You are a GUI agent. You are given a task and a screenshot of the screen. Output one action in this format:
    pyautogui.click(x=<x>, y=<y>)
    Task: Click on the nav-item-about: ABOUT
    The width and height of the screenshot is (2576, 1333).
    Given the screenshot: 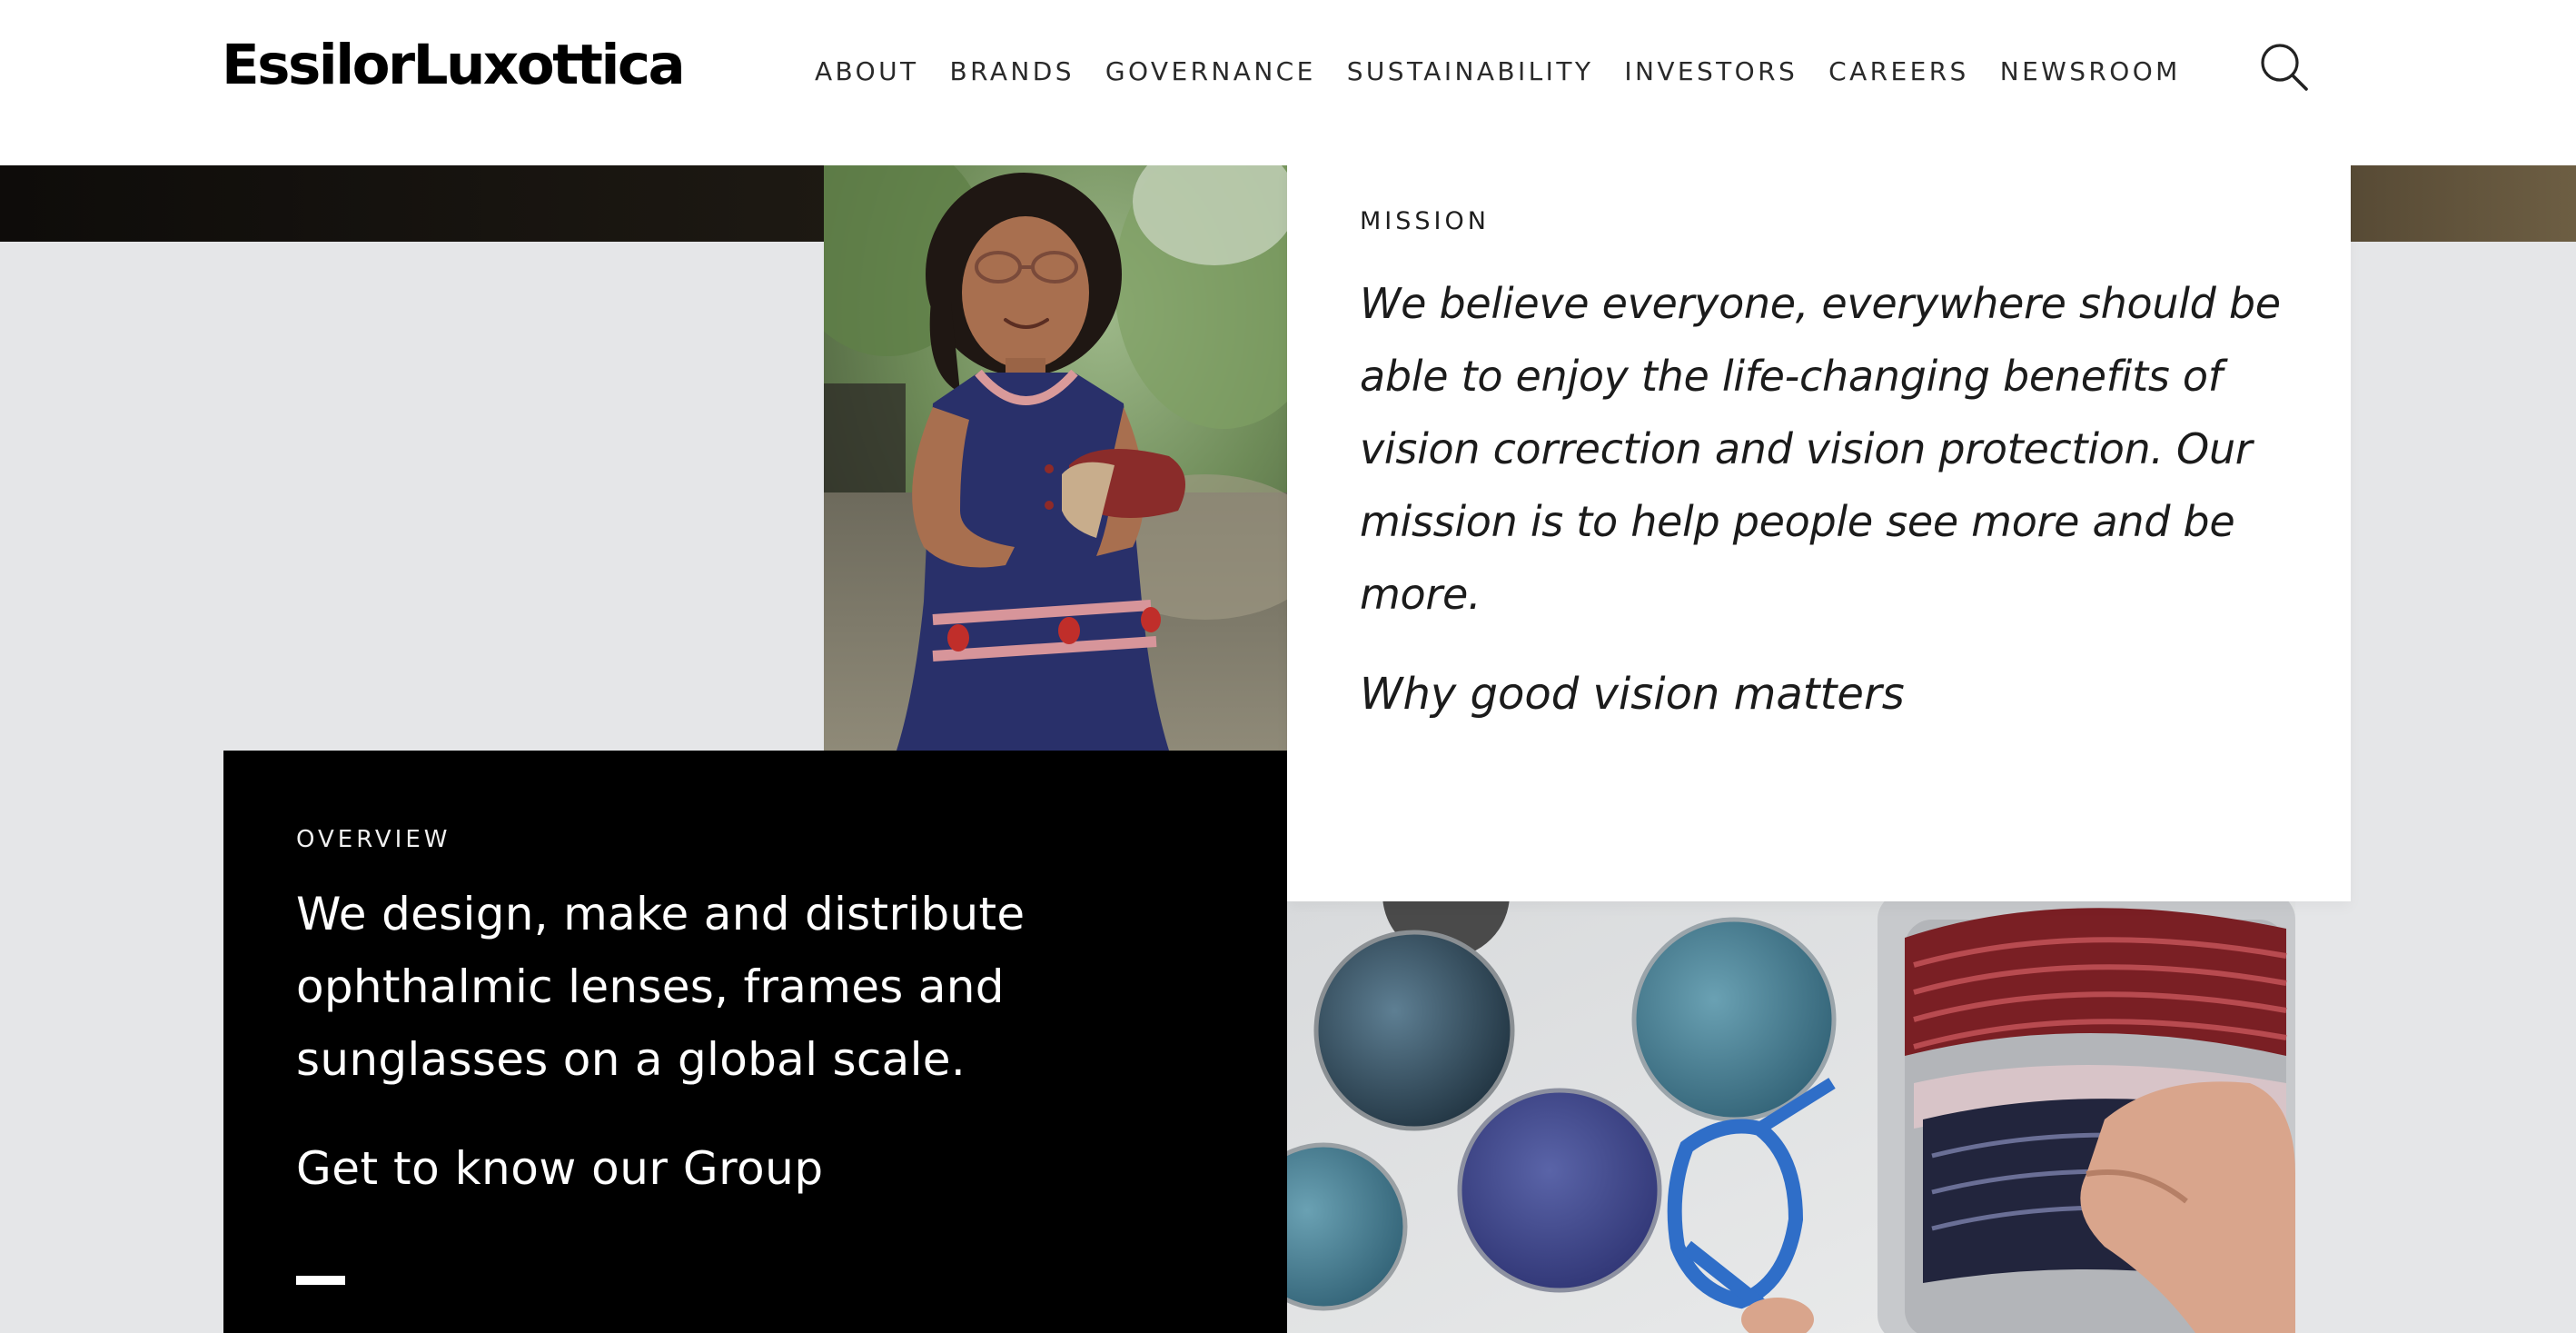 What is the action you would take?
    pyautogui.click(x=867, y=72)
    